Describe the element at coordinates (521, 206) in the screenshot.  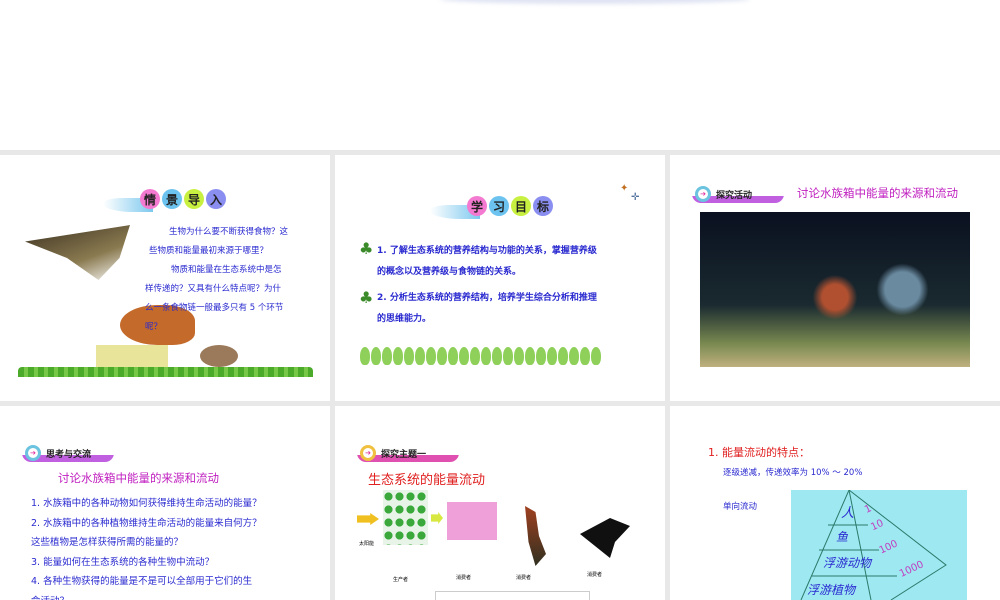
I see `title-char: 目` at that location.